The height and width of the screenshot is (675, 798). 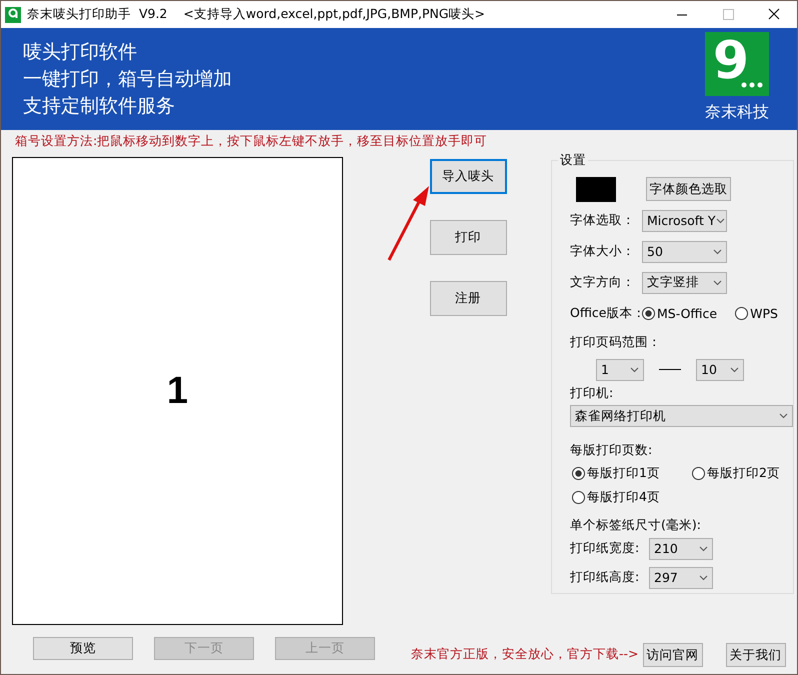 I want to click on action-button: 导入唛头, so click(x=468, y=176).